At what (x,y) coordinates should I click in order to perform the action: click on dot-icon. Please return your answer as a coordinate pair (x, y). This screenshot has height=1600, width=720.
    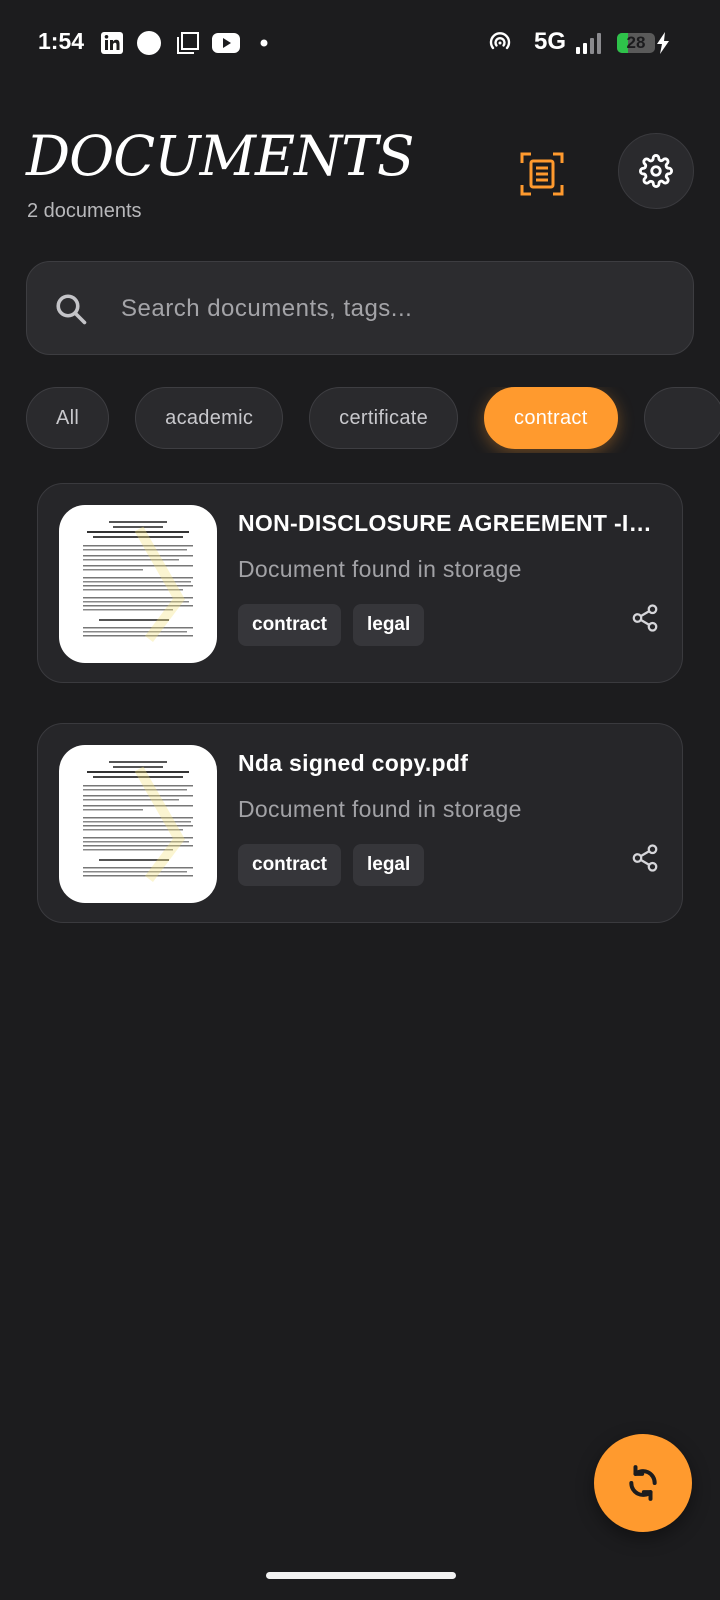
    Looking at the image, I should click on (264, 43).